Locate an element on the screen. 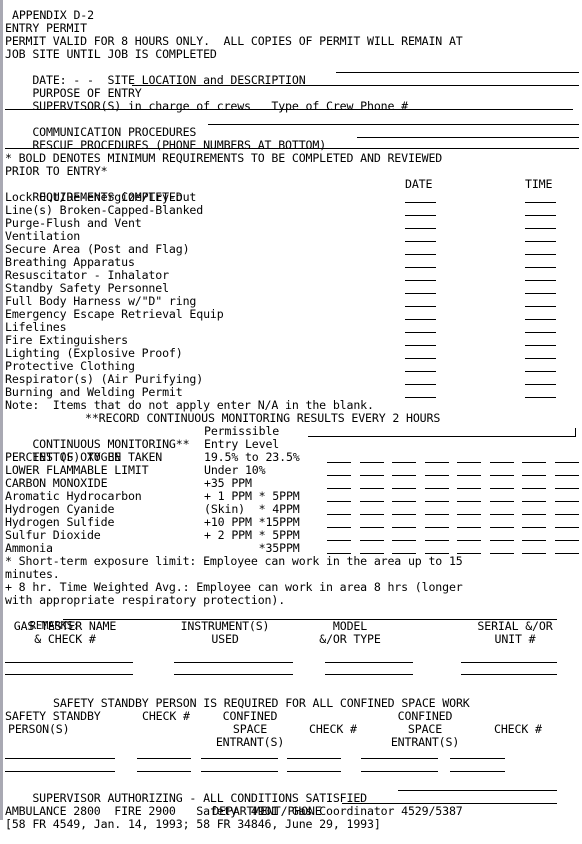  communication-field is located at coordinates (393, 124).